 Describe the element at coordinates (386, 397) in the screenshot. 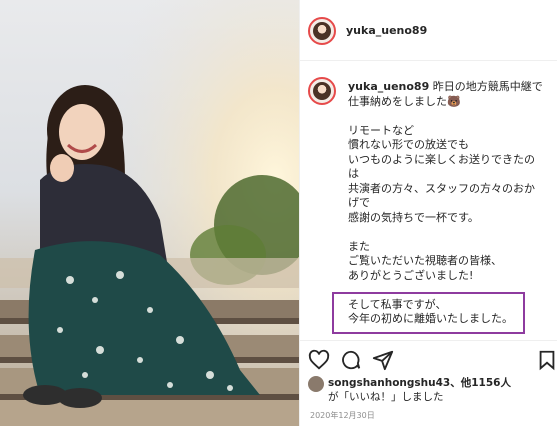

I see `likes-suffix: が「いいね！」しました` at that location.